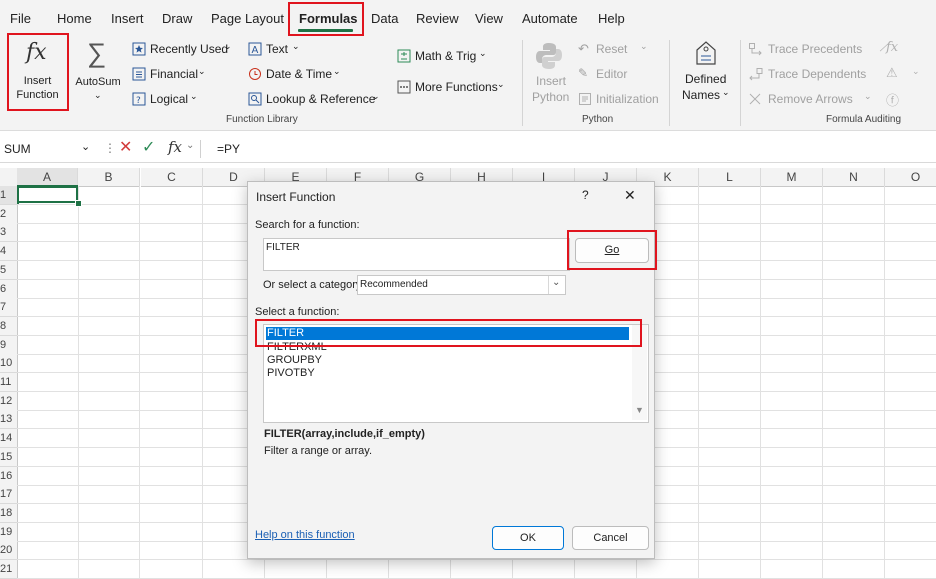 This screenshot has height=579, width=936. Describe the element at coordinates (550, 74) in the screenshot. I see `insert-python-button: Insert Python` at that location.